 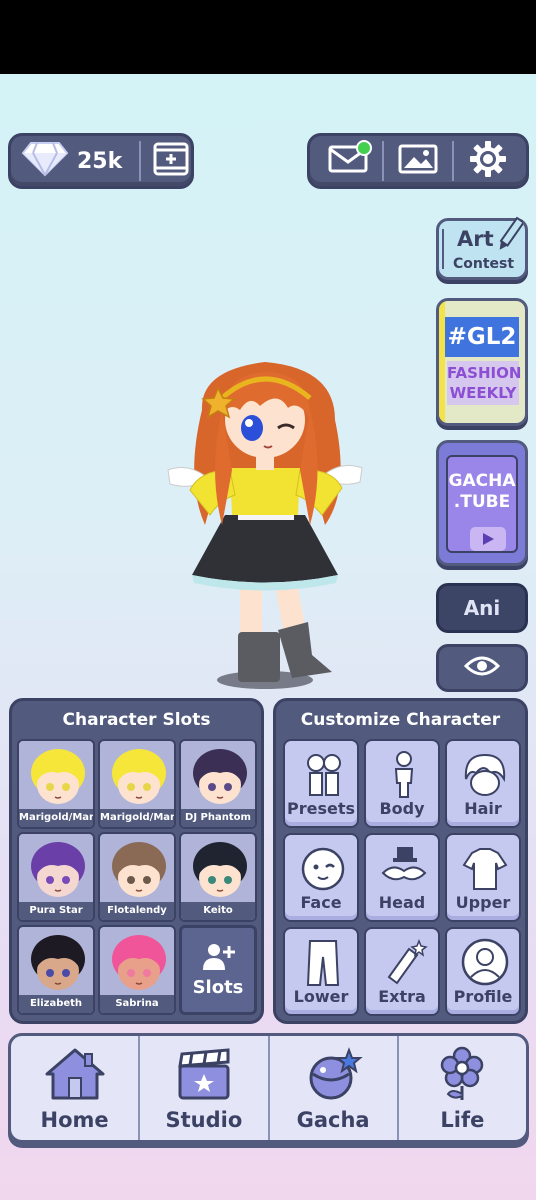 I want to click on body-button: Body, so click(x=402, y=783).